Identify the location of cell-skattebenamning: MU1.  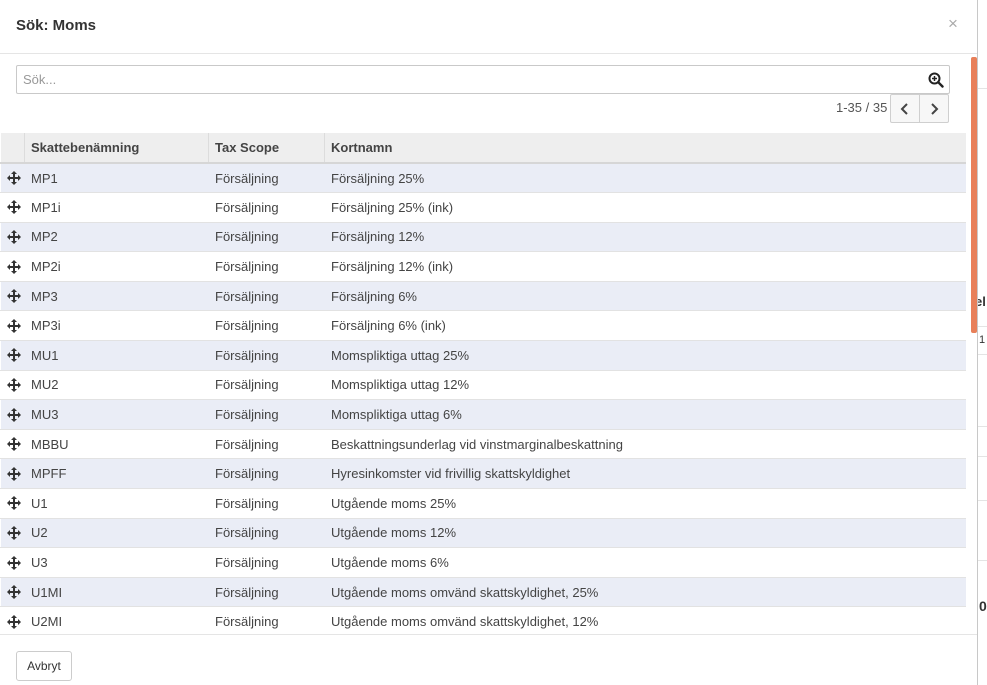
(116, 355).